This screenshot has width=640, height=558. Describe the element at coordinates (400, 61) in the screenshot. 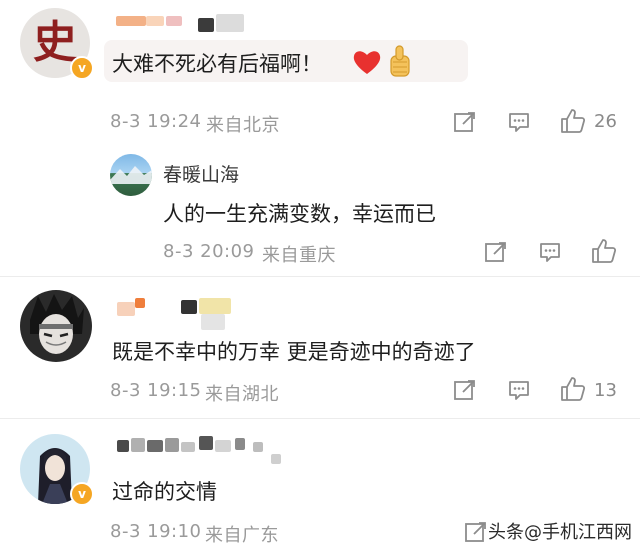

I see `thumbs-up-emoji-icon` at that location.